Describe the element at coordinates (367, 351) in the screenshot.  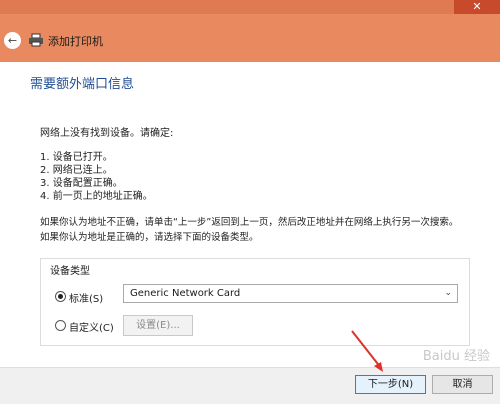
I see `annotation-arrow` at that location.